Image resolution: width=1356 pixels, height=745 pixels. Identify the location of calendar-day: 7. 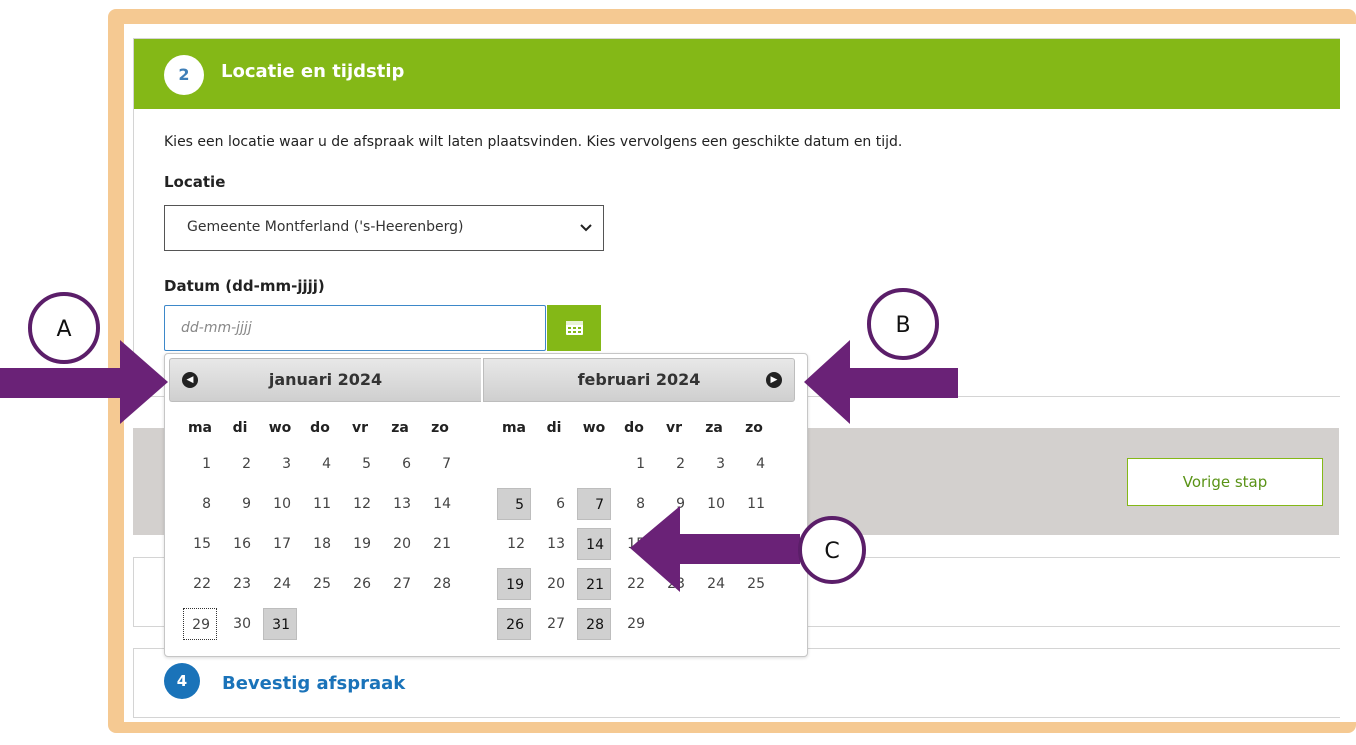
(446, 464).